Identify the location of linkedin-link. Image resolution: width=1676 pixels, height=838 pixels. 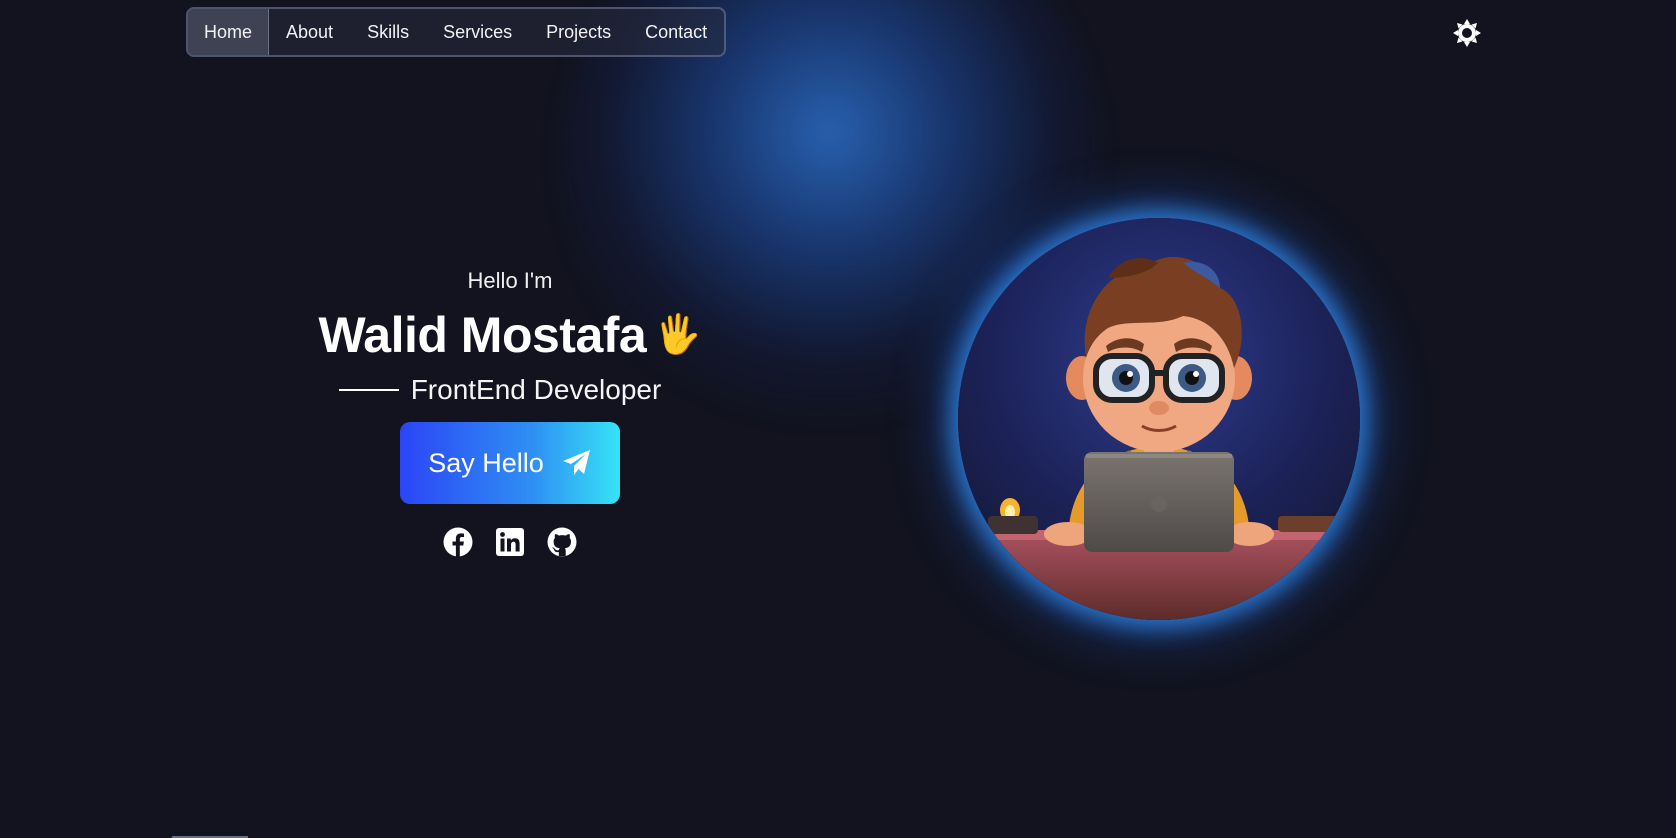
(510, 542).